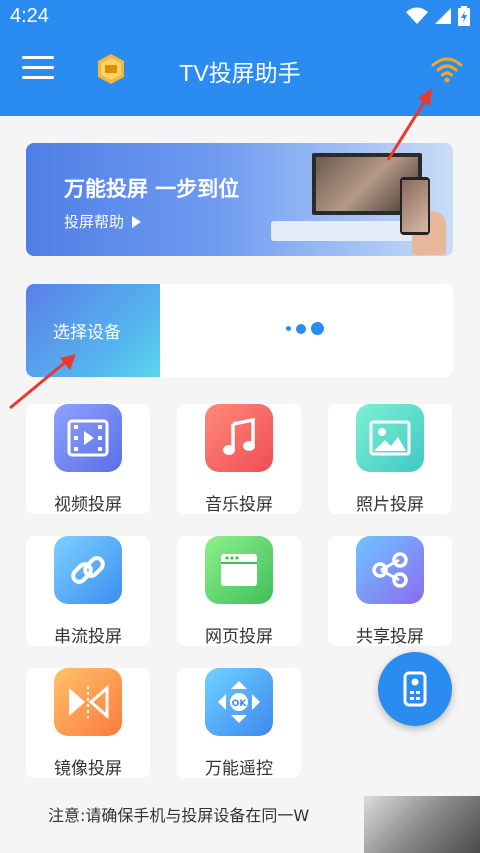 The height and width of the screenshot is (853, 480). Describe the element at coordinates (464, 16) in the screenshot. I see `battery-icon` at that location.